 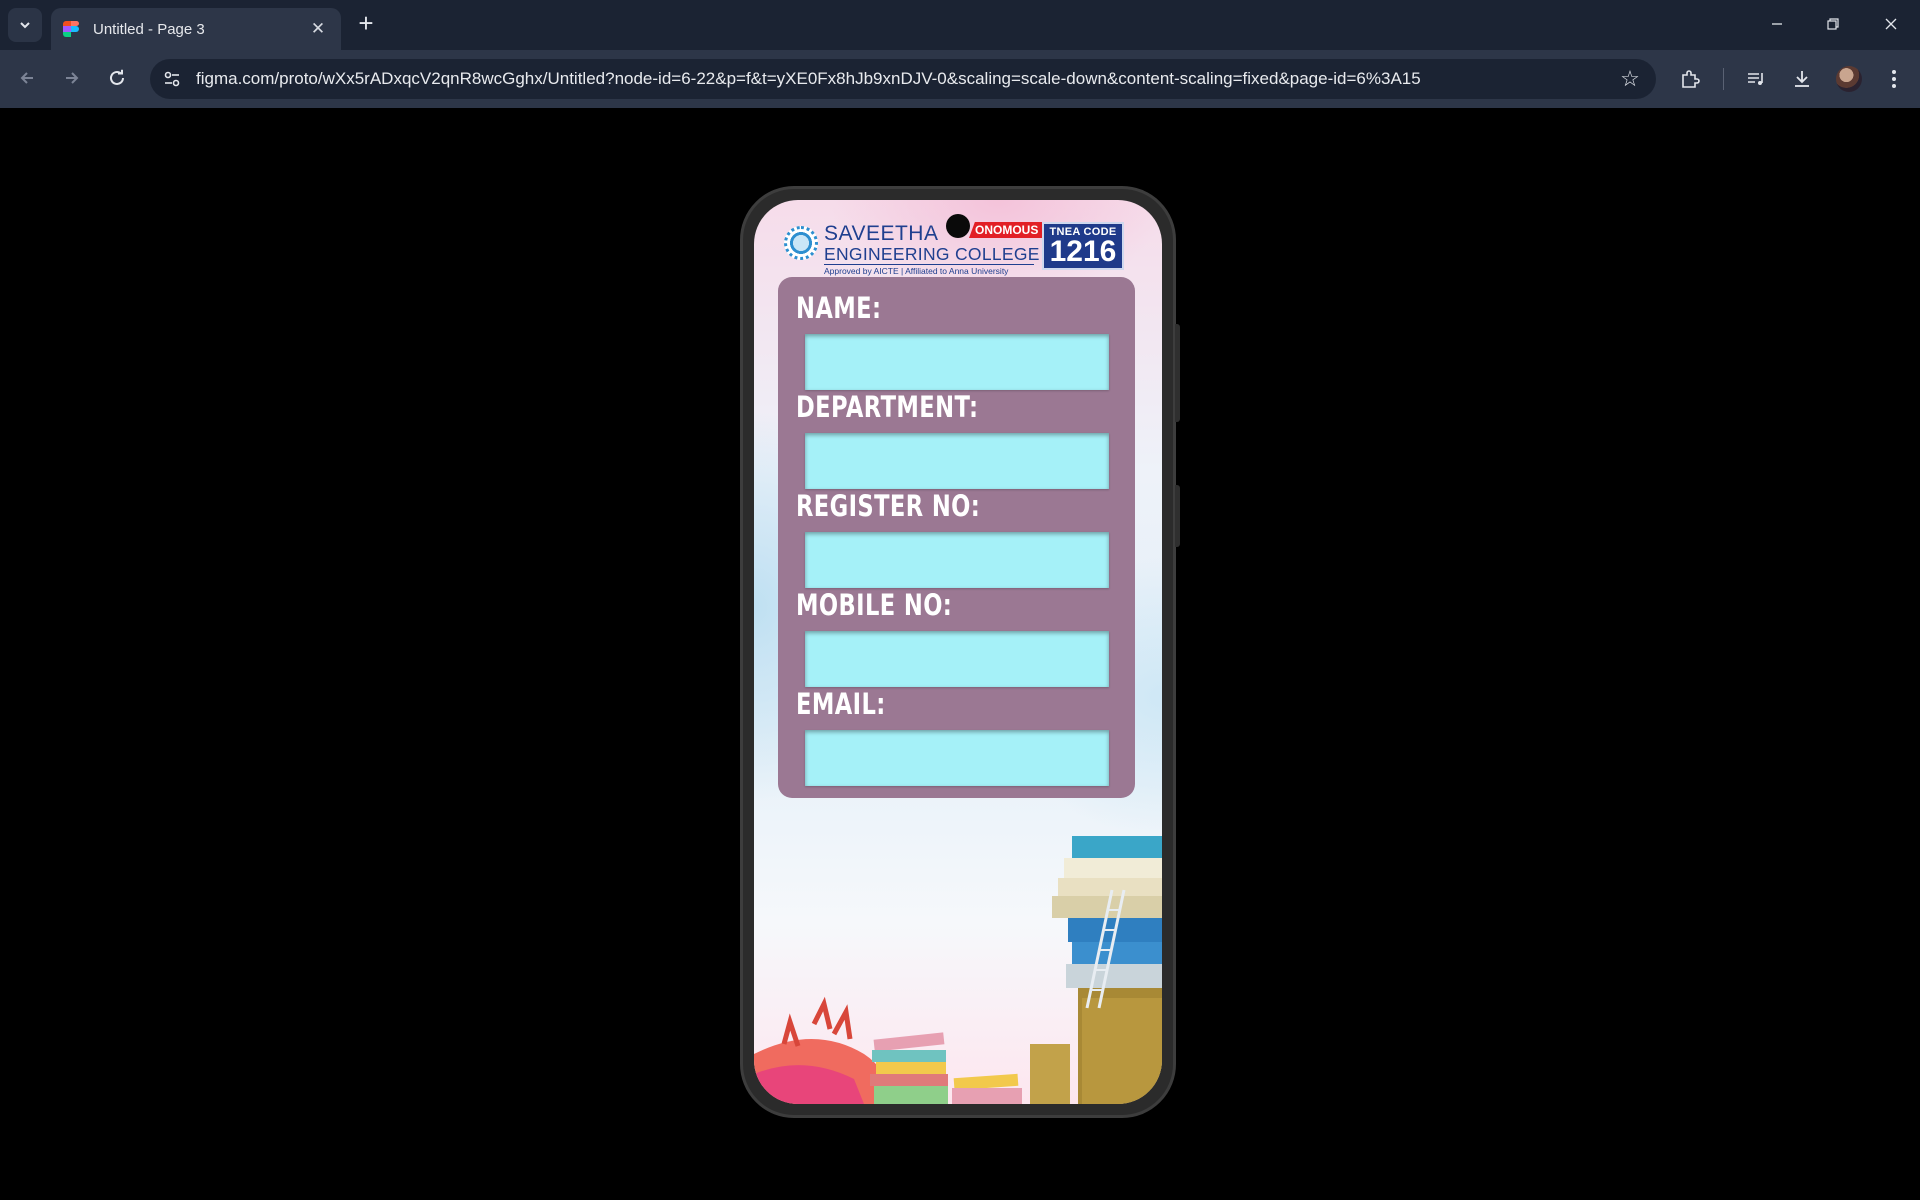 What do you see at coordinates (1849, 79) in the screenshot?
I see `profile-avatar` at bounding box center [1849, 79].